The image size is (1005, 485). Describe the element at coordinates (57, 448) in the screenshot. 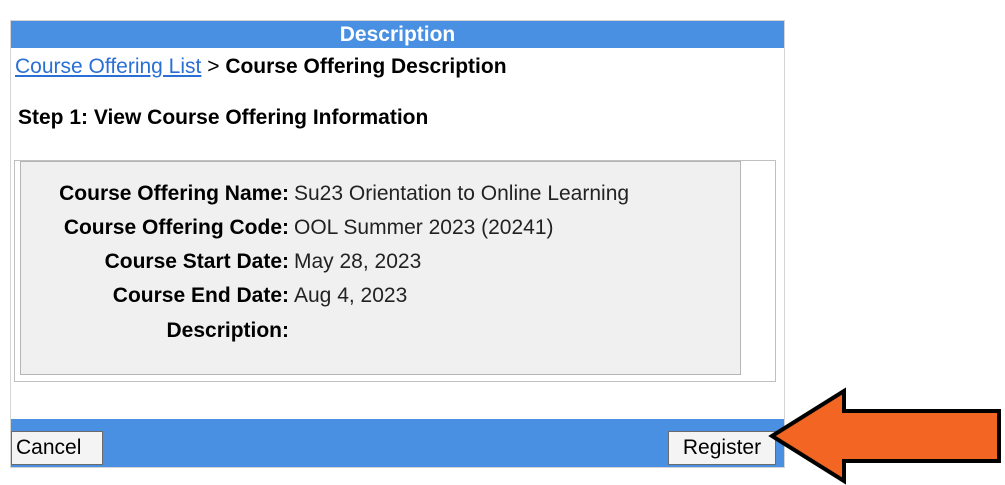

I see `cancel-button: Cancel` at that location.